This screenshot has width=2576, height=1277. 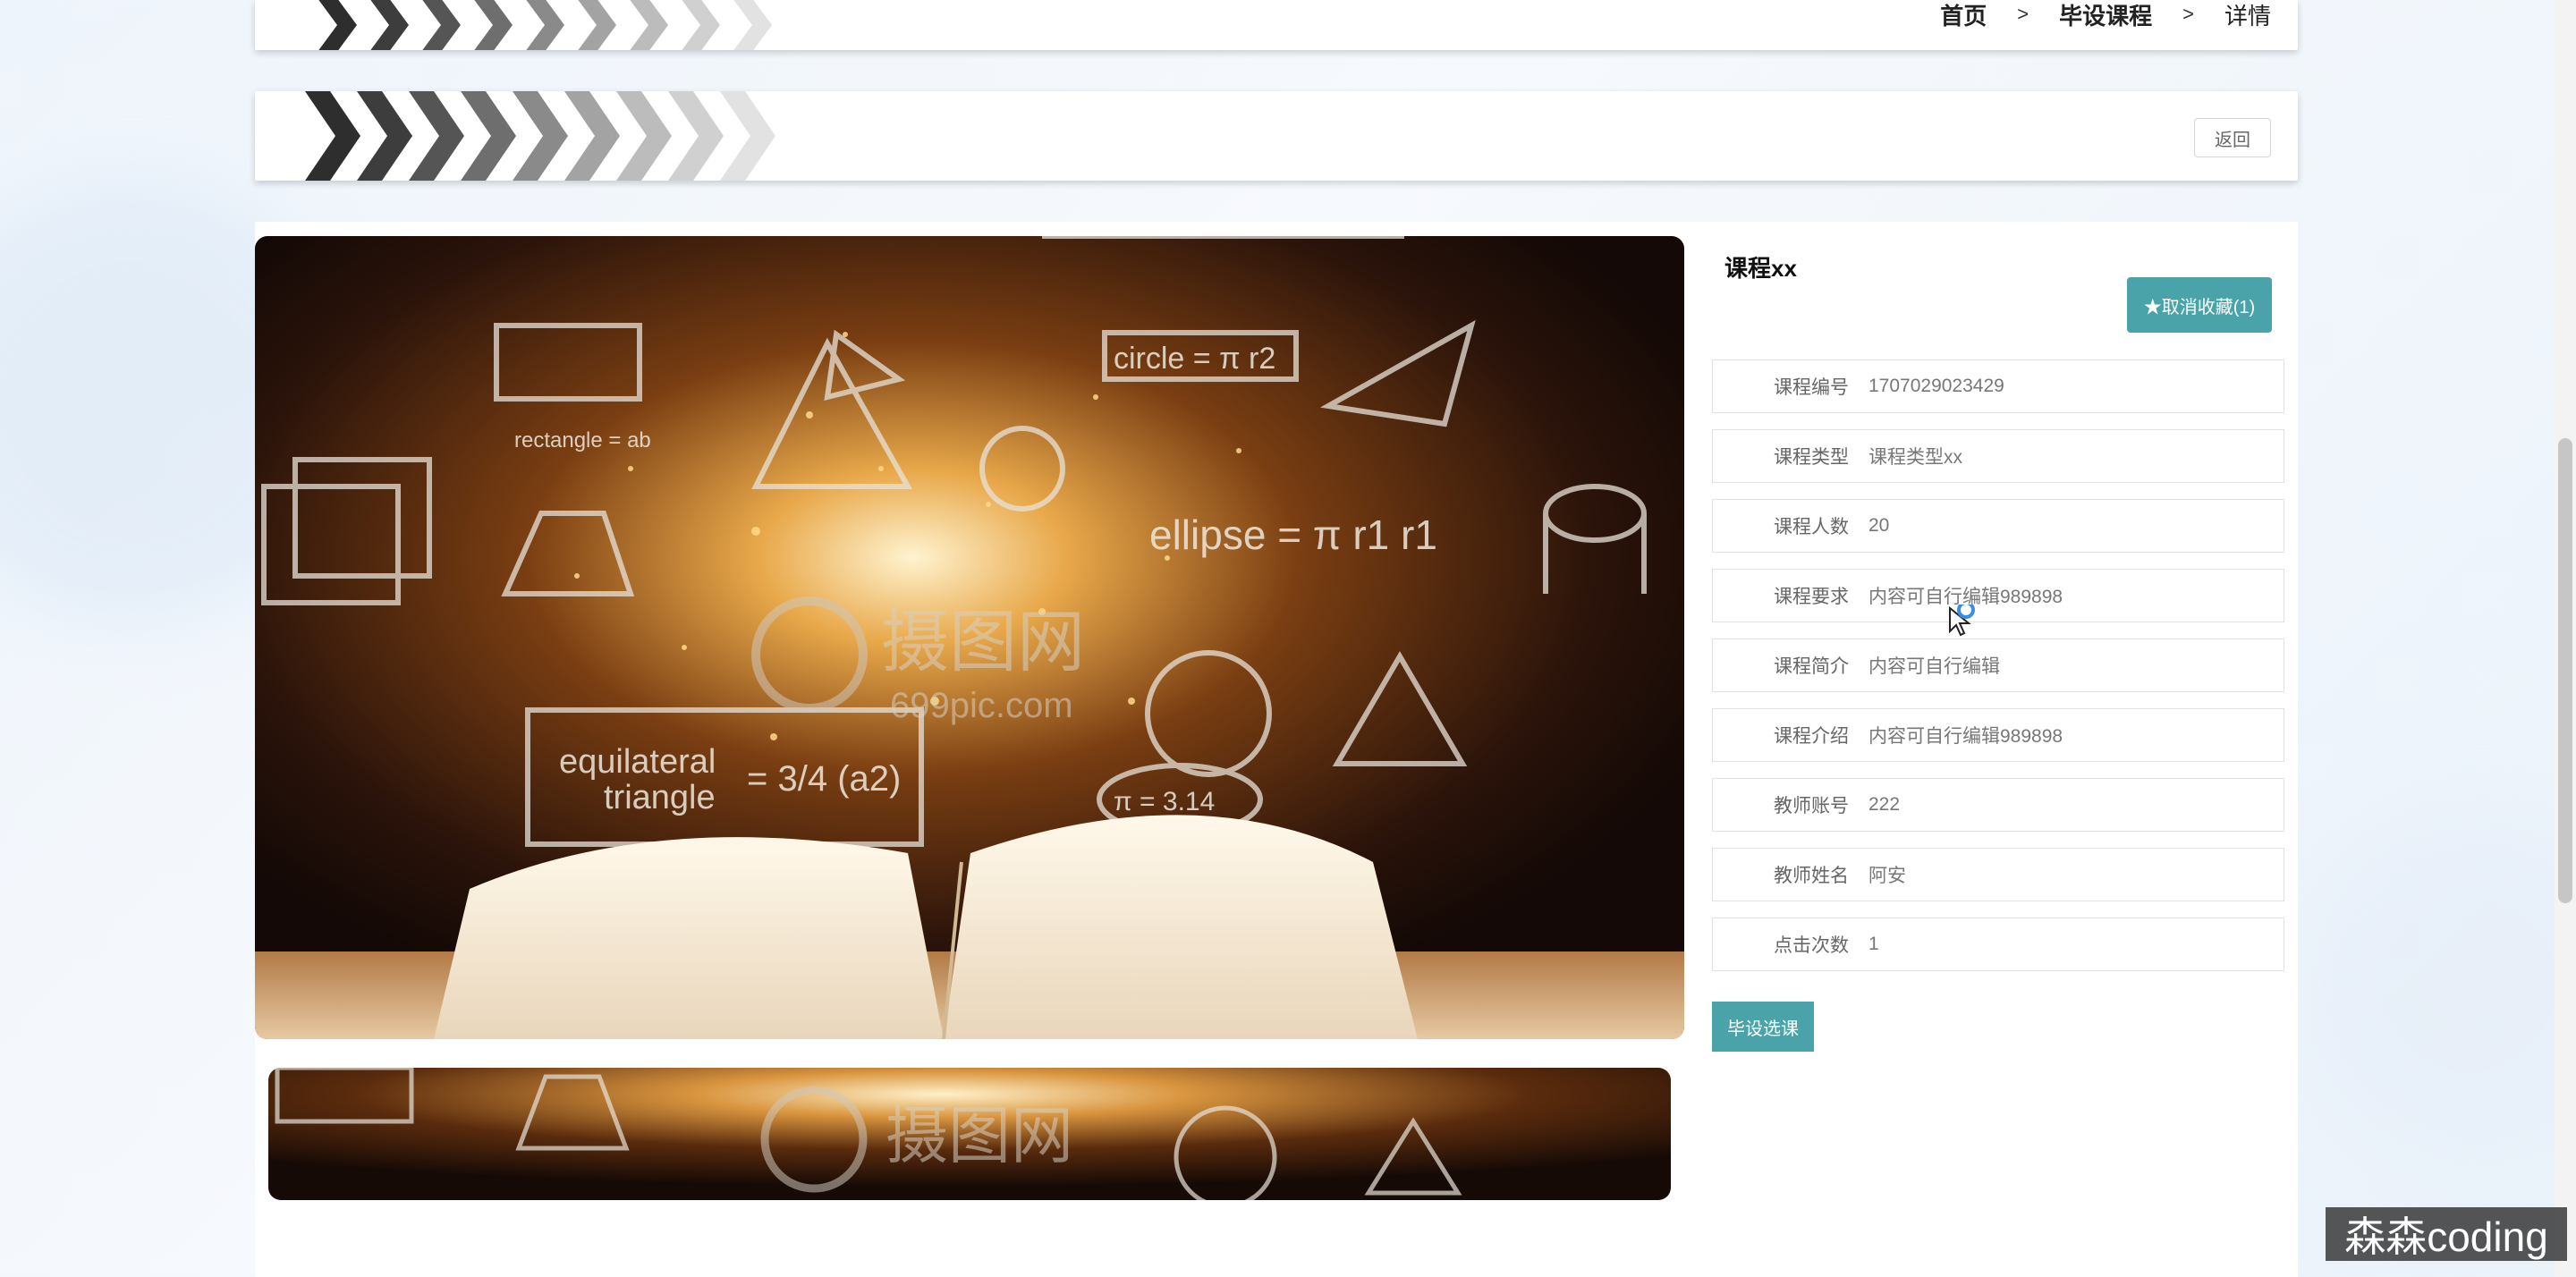 I want to click on info-row-click-count: 点击次数 1, so click(x=1998, y=944).